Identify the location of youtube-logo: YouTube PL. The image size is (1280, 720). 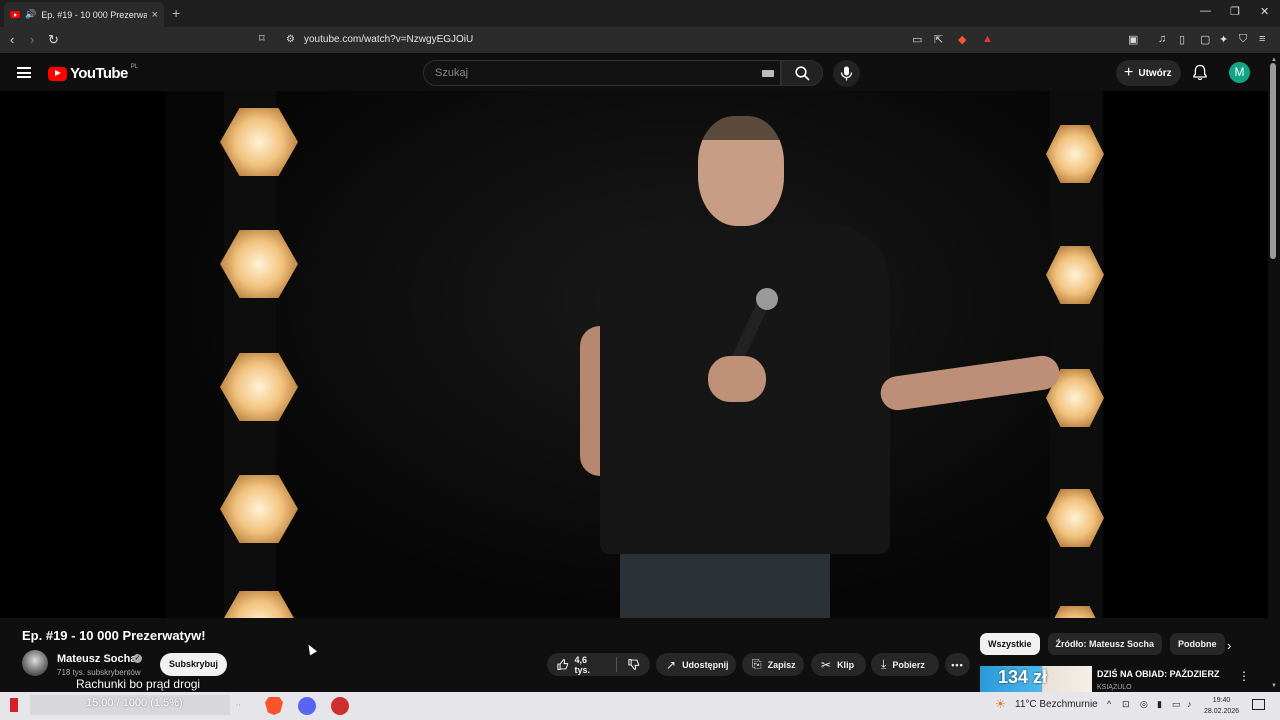
(93, 72).